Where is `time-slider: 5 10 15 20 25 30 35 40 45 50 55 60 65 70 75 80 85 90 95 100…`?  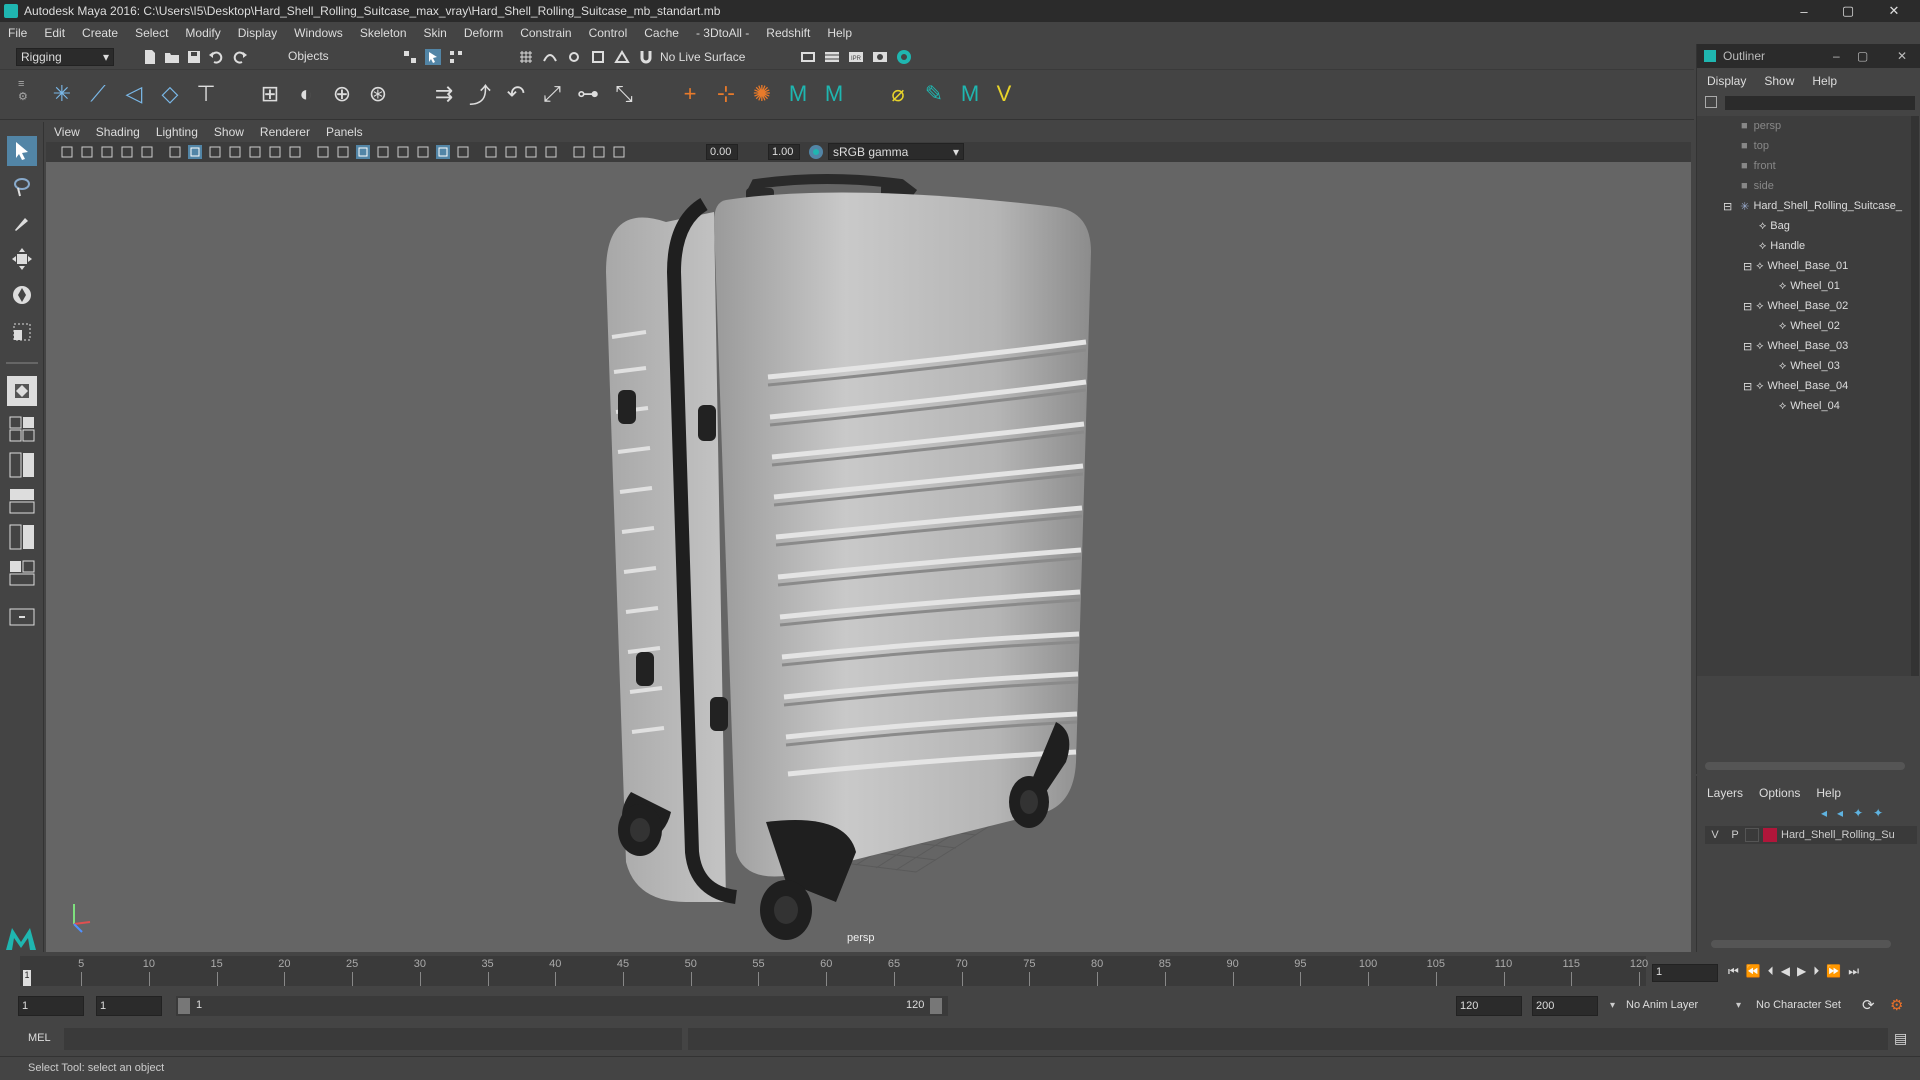 time-slider: 5 10 15 20 25 30 35 40 45 50 55 60 65 70 75 80 85 90 95 100… is located at coordinates (929, 971).